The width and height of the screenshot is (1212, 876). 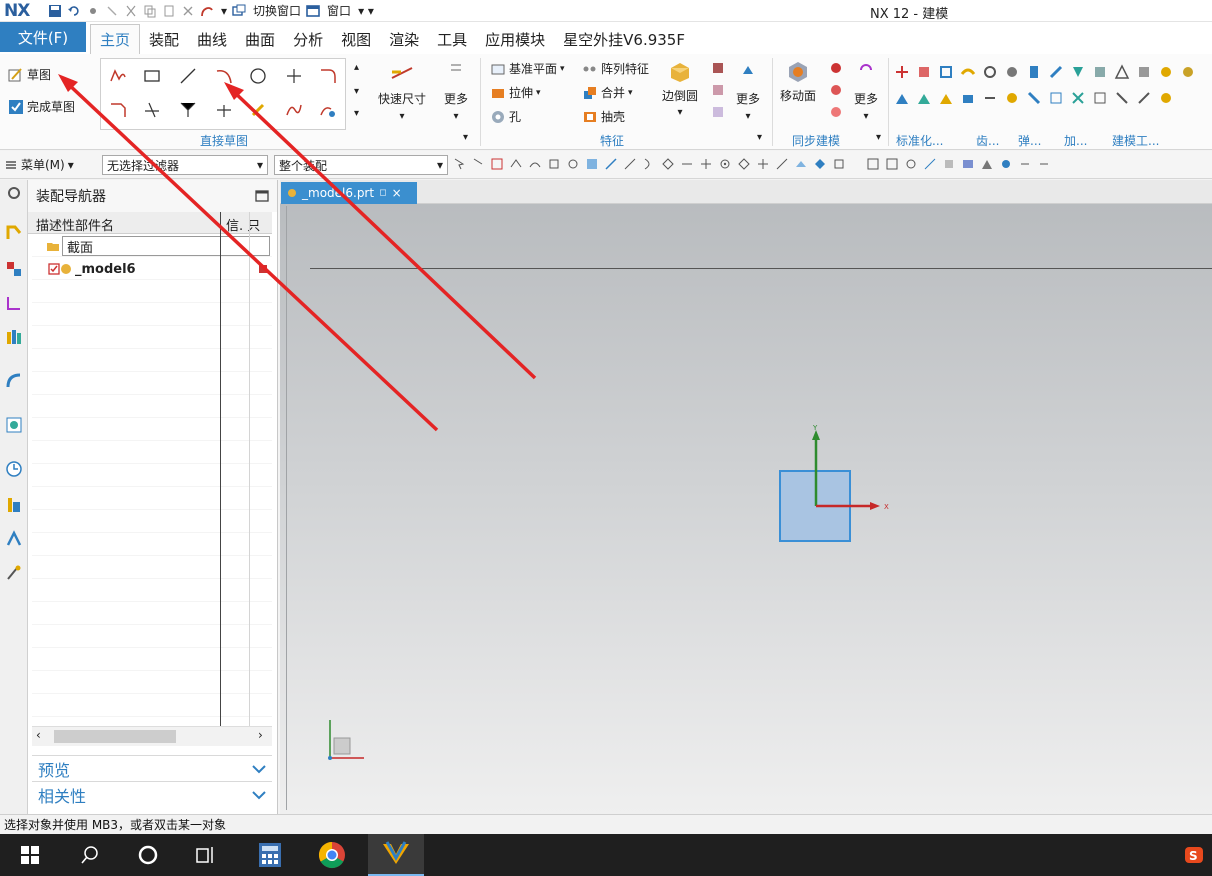 I want to click on view-tool-5-icon, so click(x=949, y=164).